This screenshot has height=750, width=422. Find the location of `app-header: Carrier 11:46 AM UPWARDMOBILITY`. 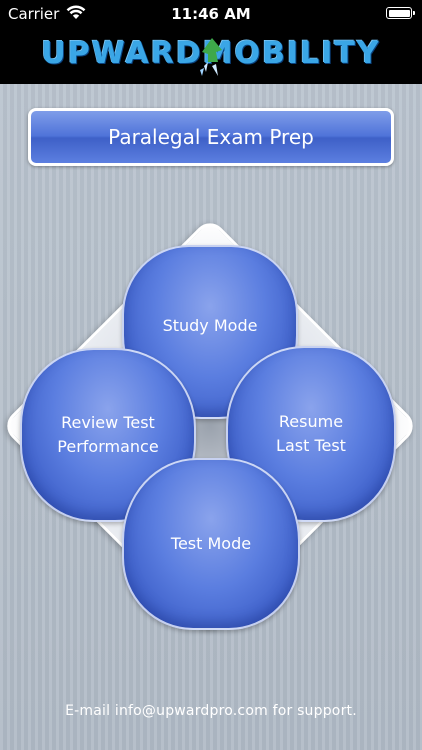

app-header: Carrier 11:46 AM UPWARDMOBILITY is located at coordinates (211, 42).